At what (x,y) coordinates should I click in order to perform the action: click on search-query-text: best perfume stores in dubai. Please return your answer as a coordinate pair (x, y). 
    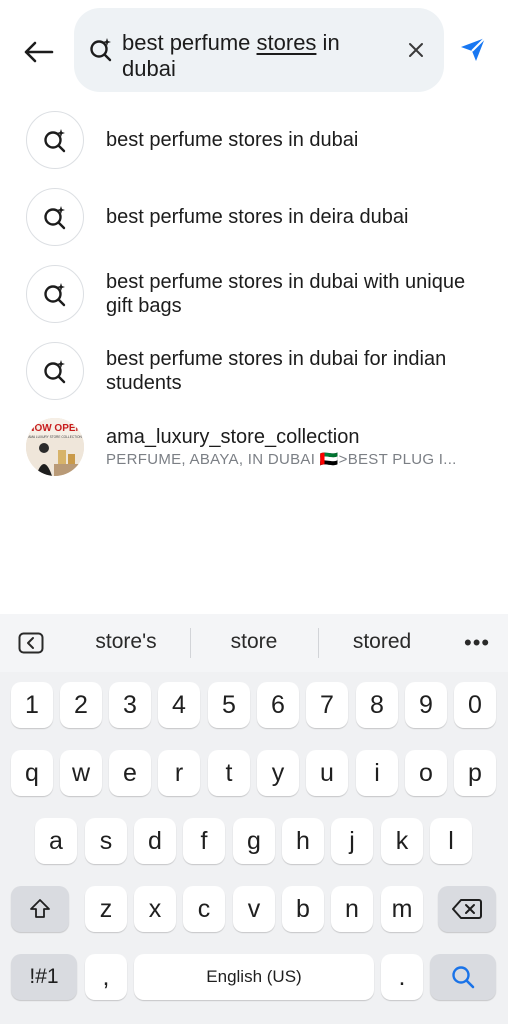
    Looking at the image, I should click on (257, 56).